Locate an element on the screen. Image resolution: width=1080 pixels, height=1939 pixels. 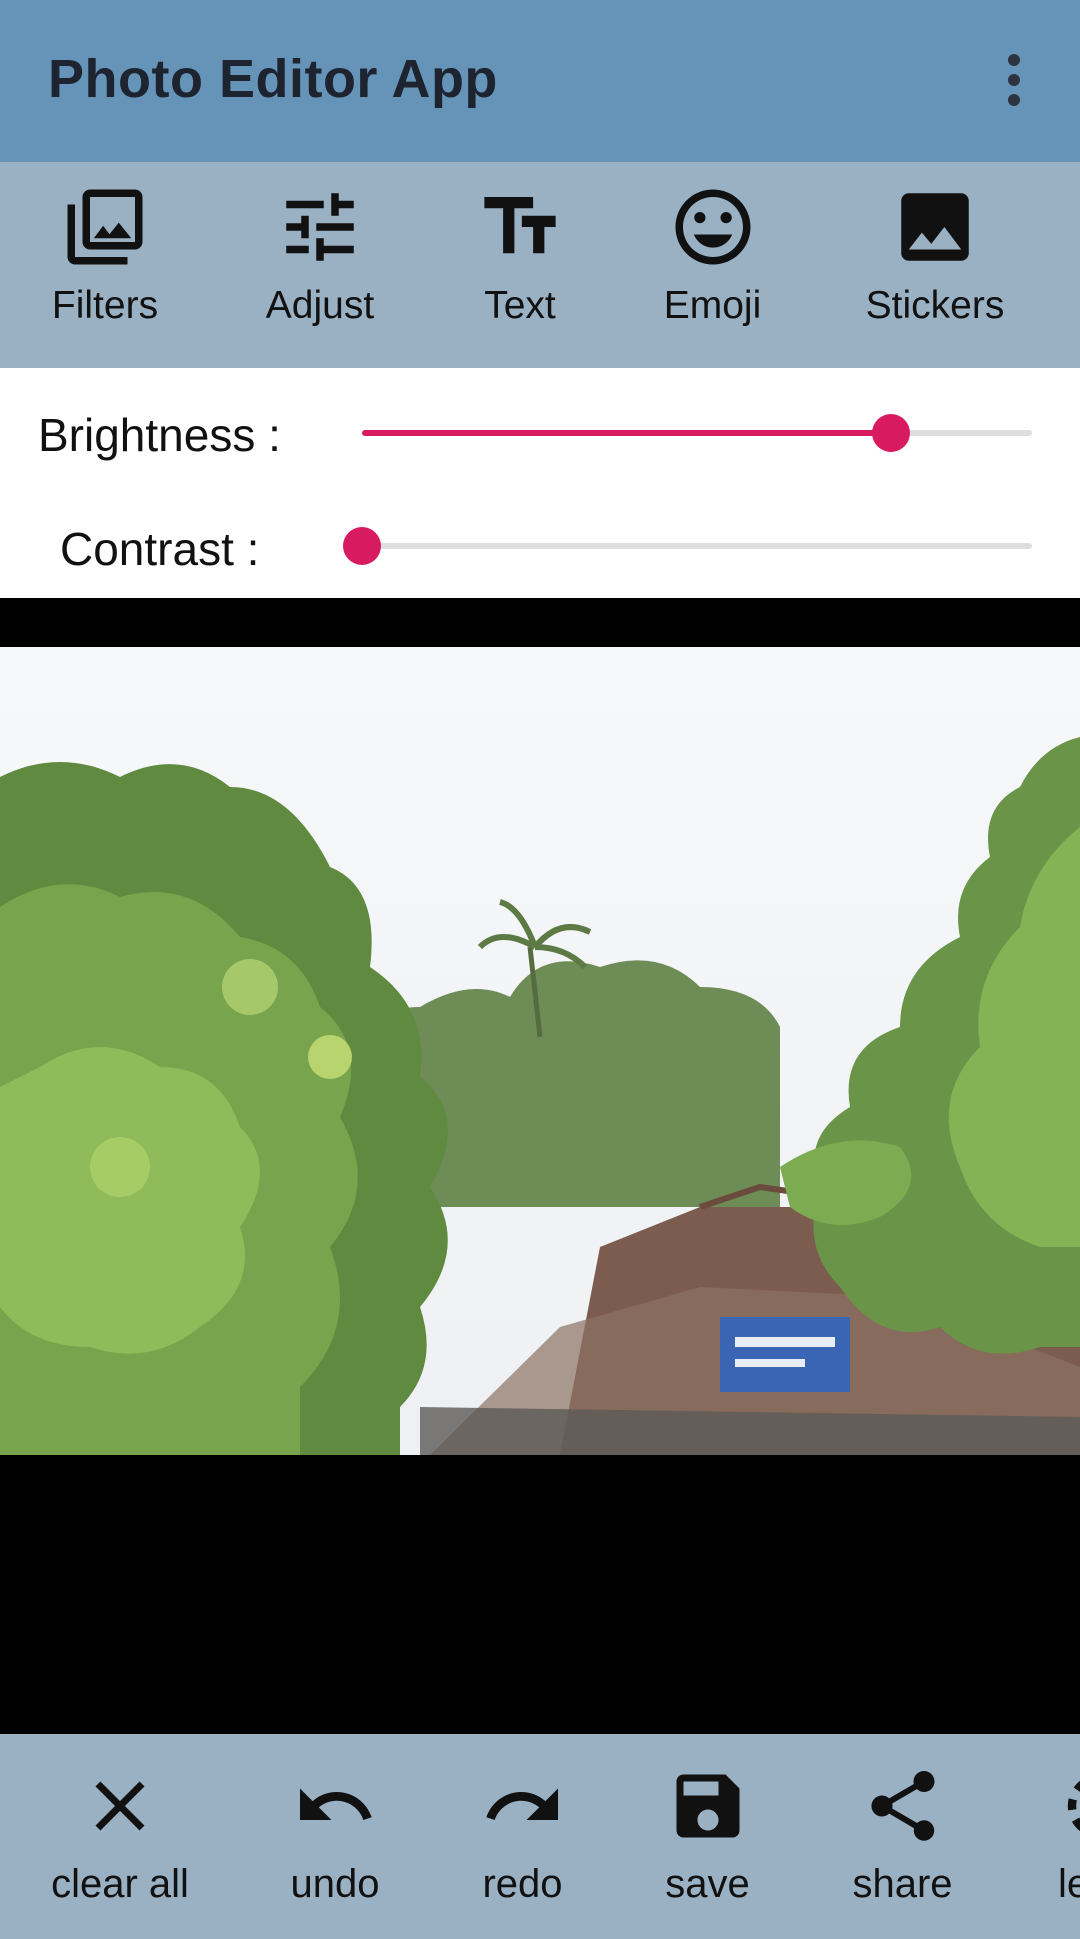
brightness-slider-thumb is located at coordinates (891, 433).